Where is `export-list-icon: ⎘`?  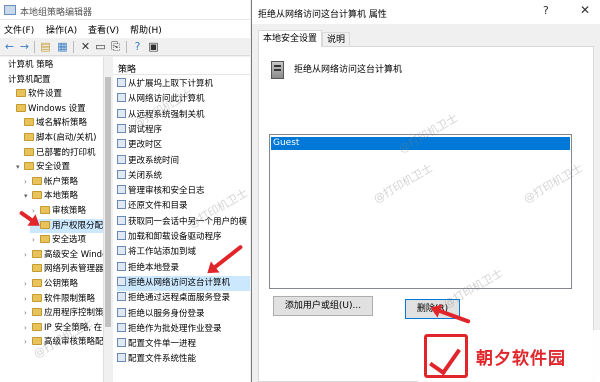
export-list-icon: ⎘ is located at coordinates (115, 46).